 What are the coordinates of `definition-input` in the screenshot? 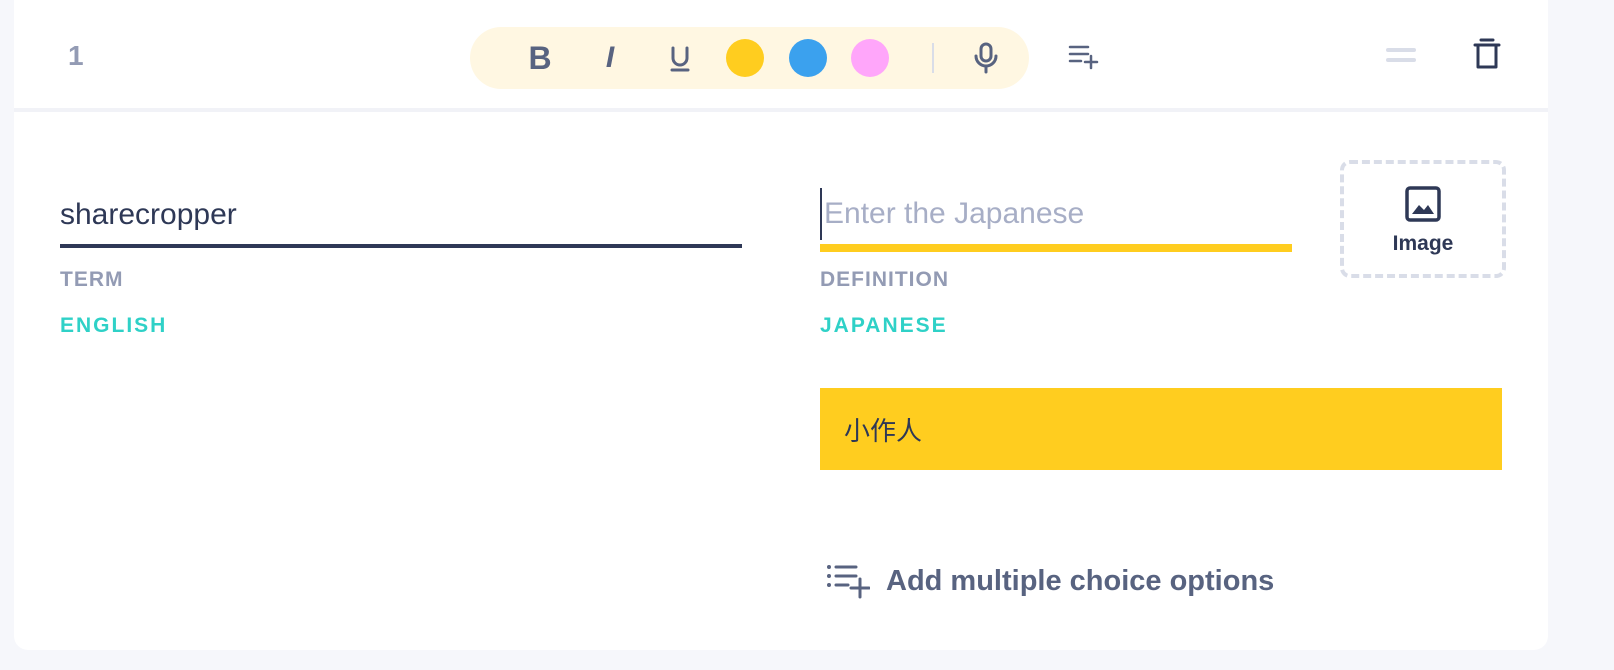 It's located at (1056, 214).